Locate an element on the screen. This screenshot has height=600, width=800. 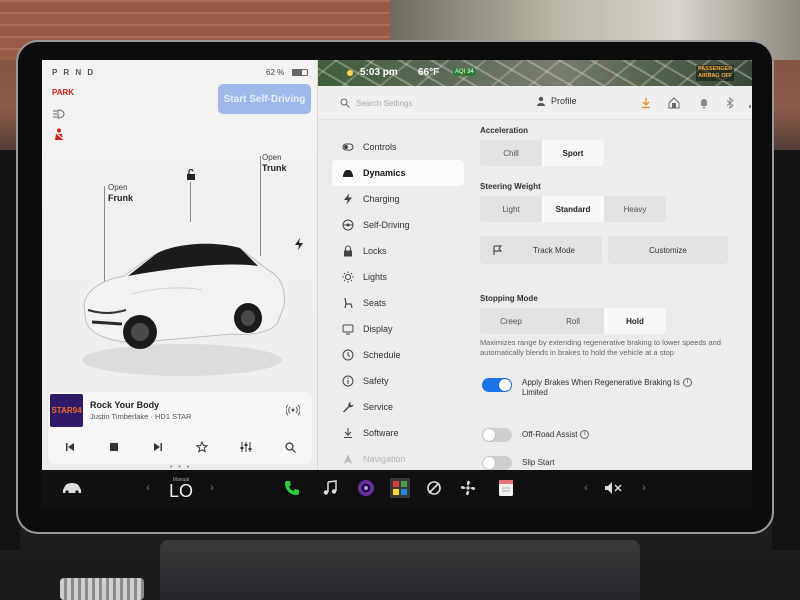
slip-start-label: Slip Start is located at coordinates (538, 462).